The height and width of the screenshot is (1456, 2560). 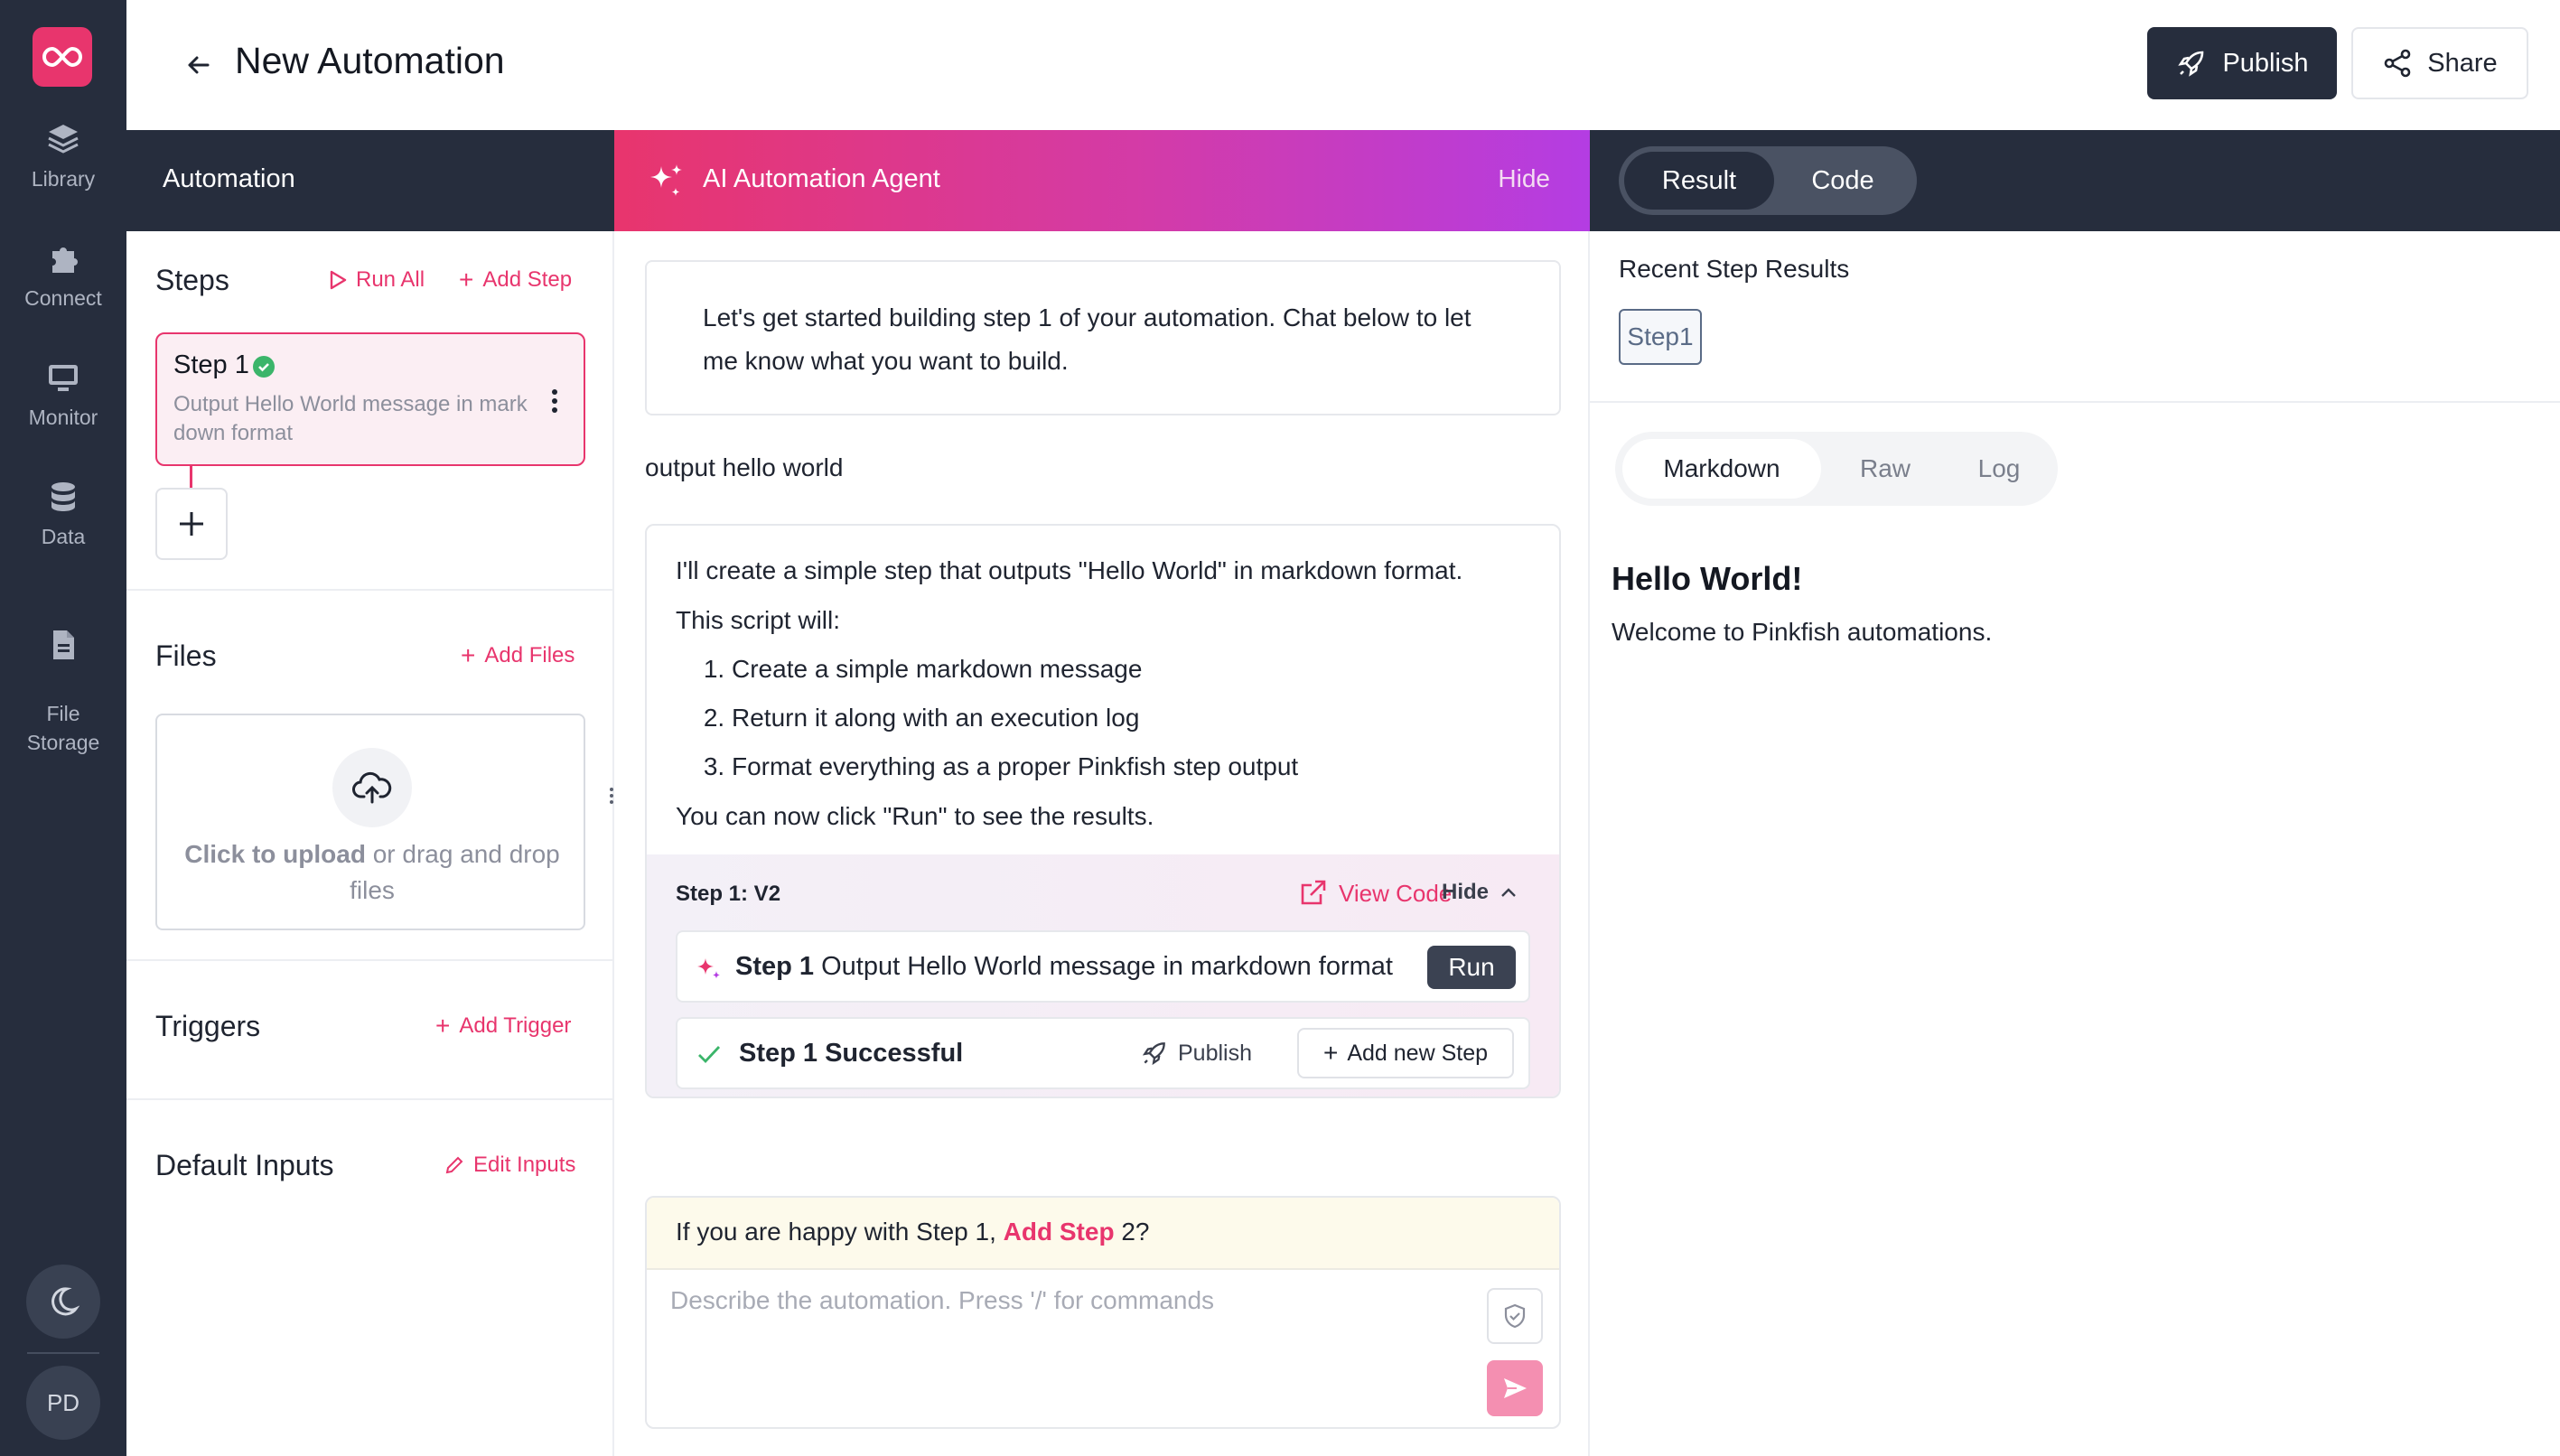 What do you see at coordinates (1885, 469) in the screenshot?
I see `tab-raw: Raw` at bounding box center [1885, 469].